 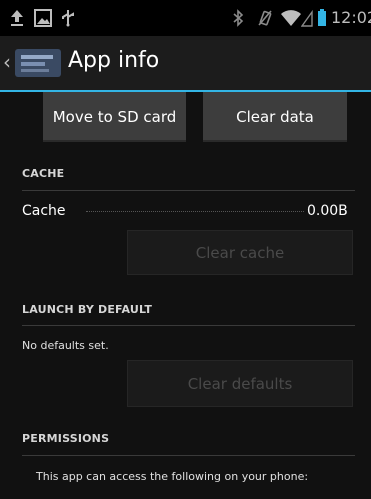 I want to click on upload-icon, so click(x=17, y=20).